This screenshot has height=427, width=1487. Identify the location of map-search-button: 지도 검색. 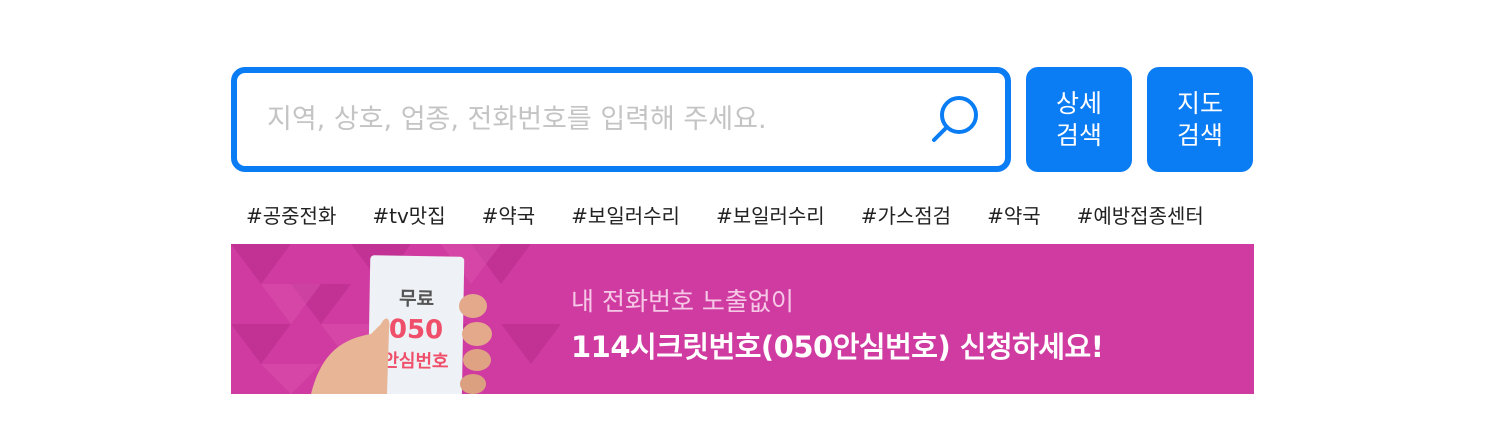
(1200, 119).